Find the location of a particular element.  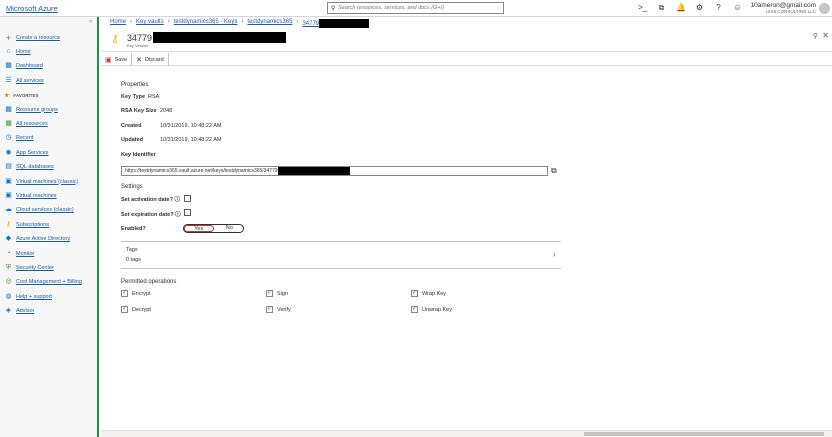

sidebar-item-virtual-machines-classic: ▣ Virtual machines (classic) is located at coordinates (41, 181).